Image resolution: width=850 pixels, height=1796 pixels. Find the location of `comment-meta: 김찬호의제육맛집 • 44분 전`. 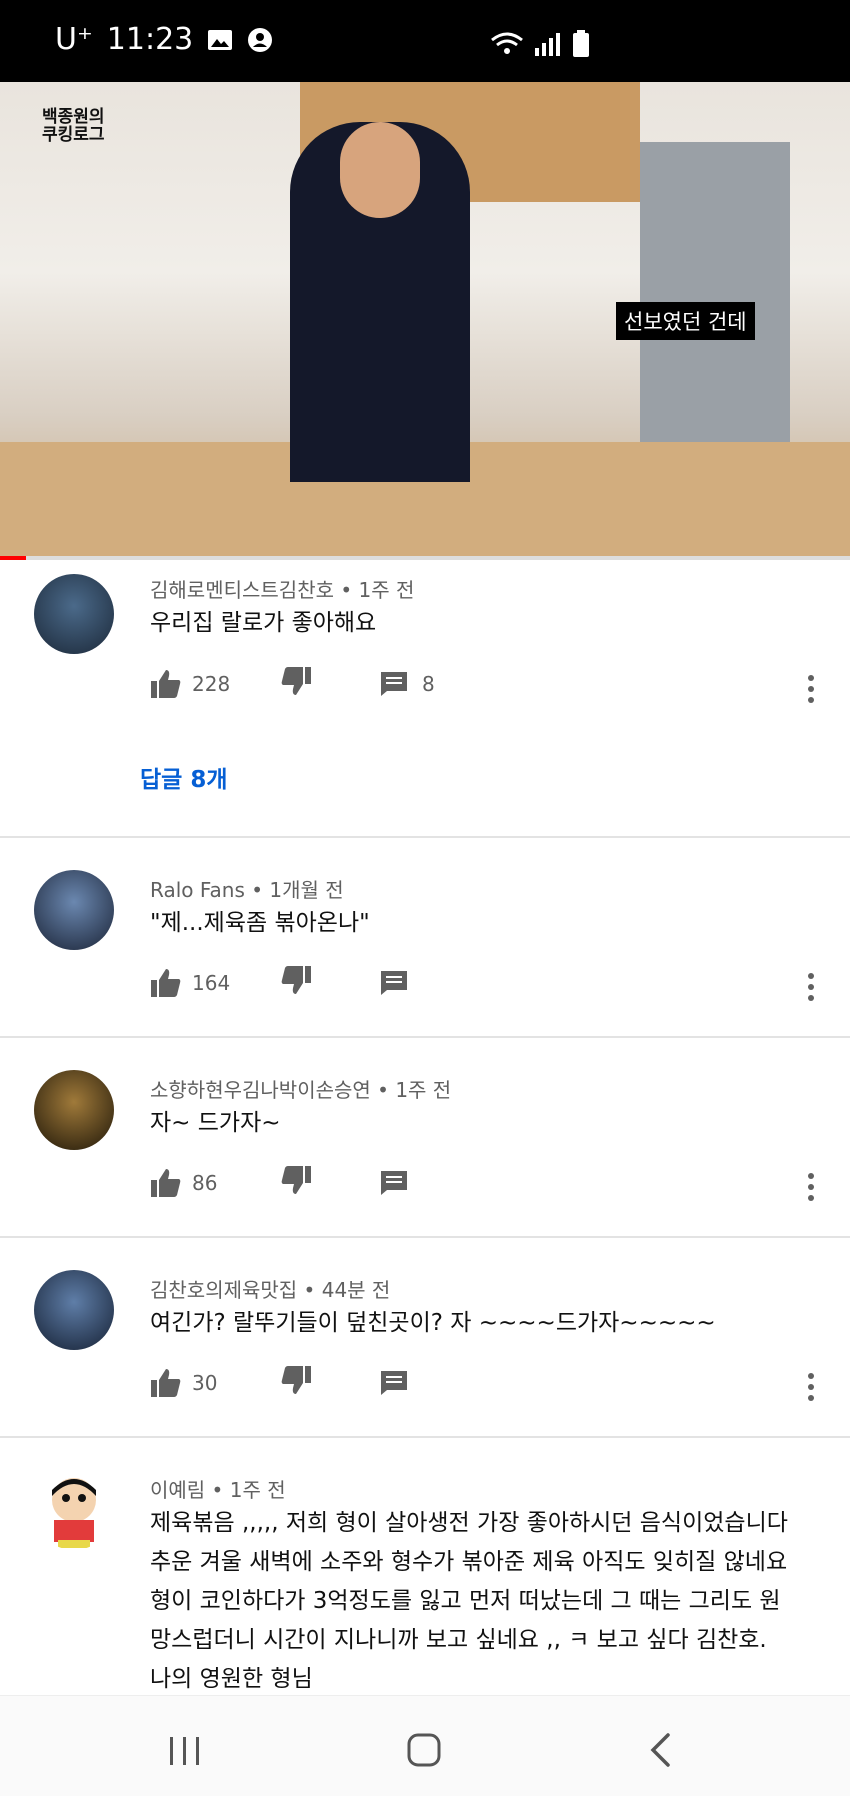

comment-meta: 김찬호의제육맛집 • 44분 전 is located at coordinates (270, 1290).